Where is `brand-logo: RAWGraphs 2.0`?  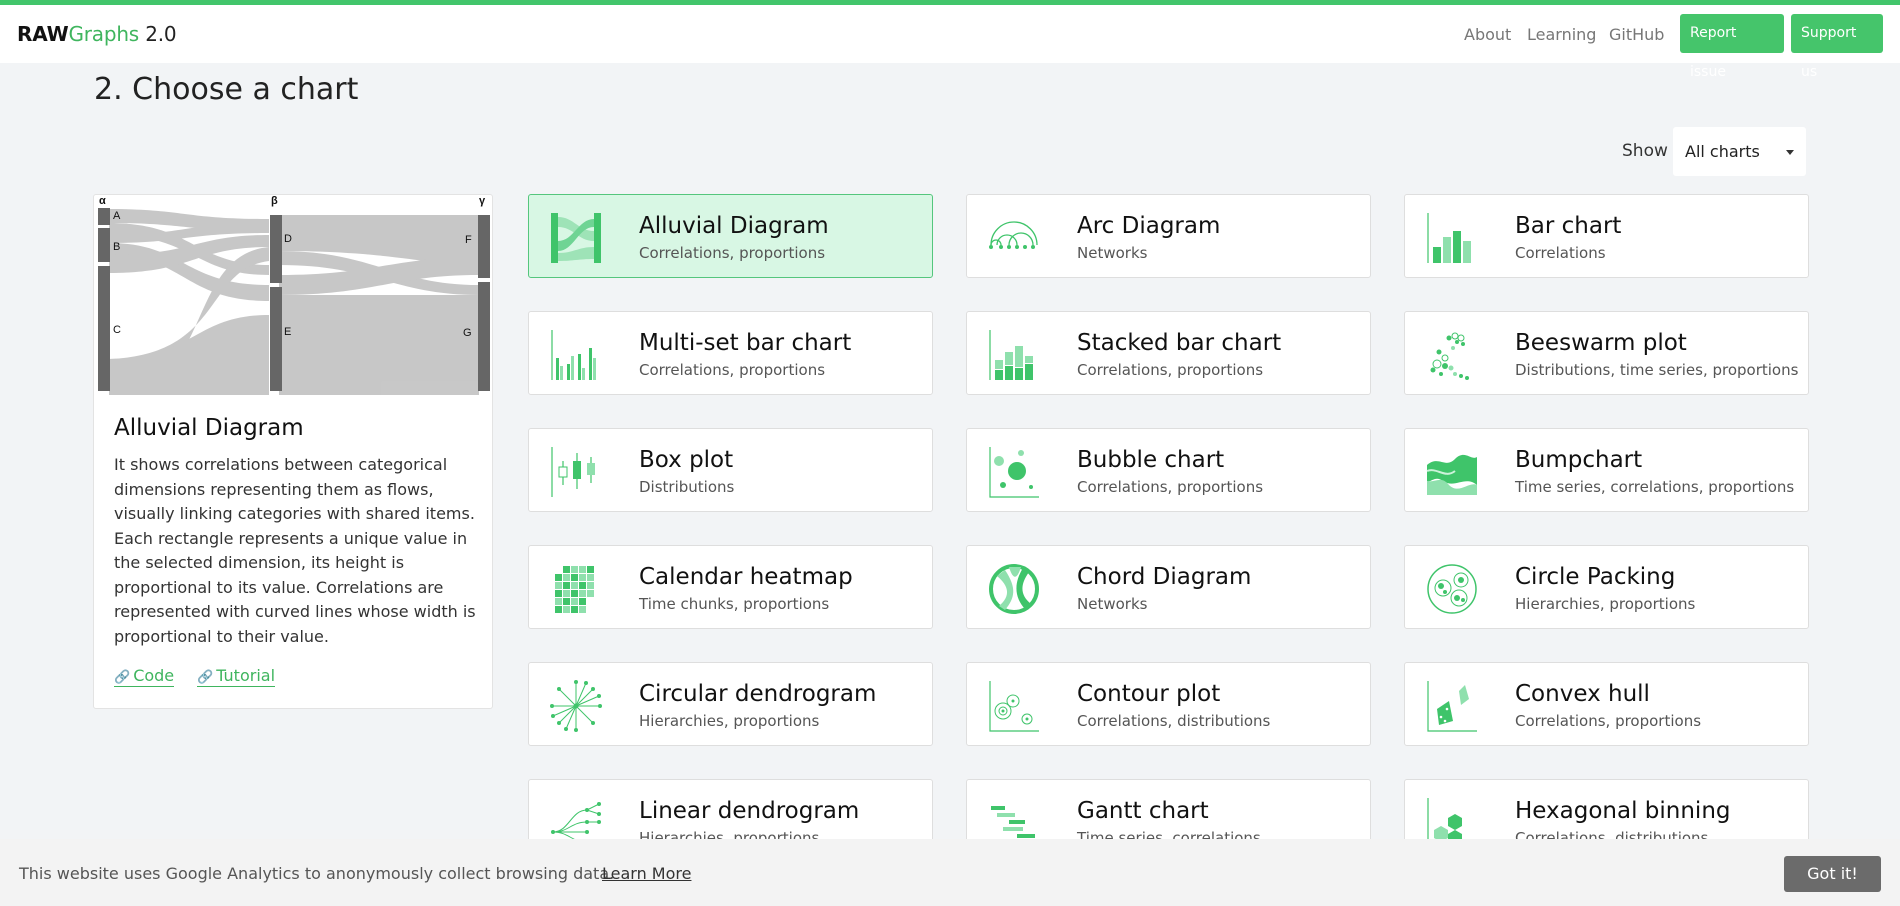
brand-logo: RAWGraphs 2.0 is located at coordinates (97, 34).